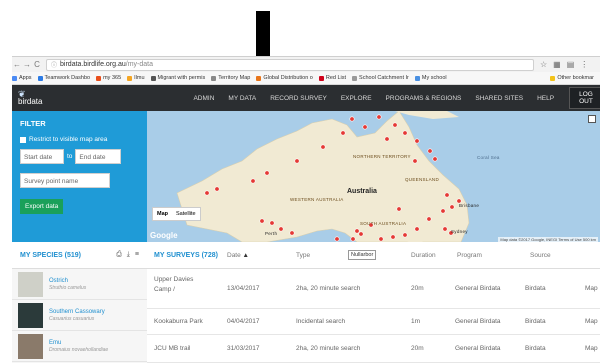 The width and height of the screenshot is (600, 363). What do you see at coordinates (380, 78) in the screenshot?
I see `bookmark-item: School Catchment Ir` at bounding box center [380, 78].